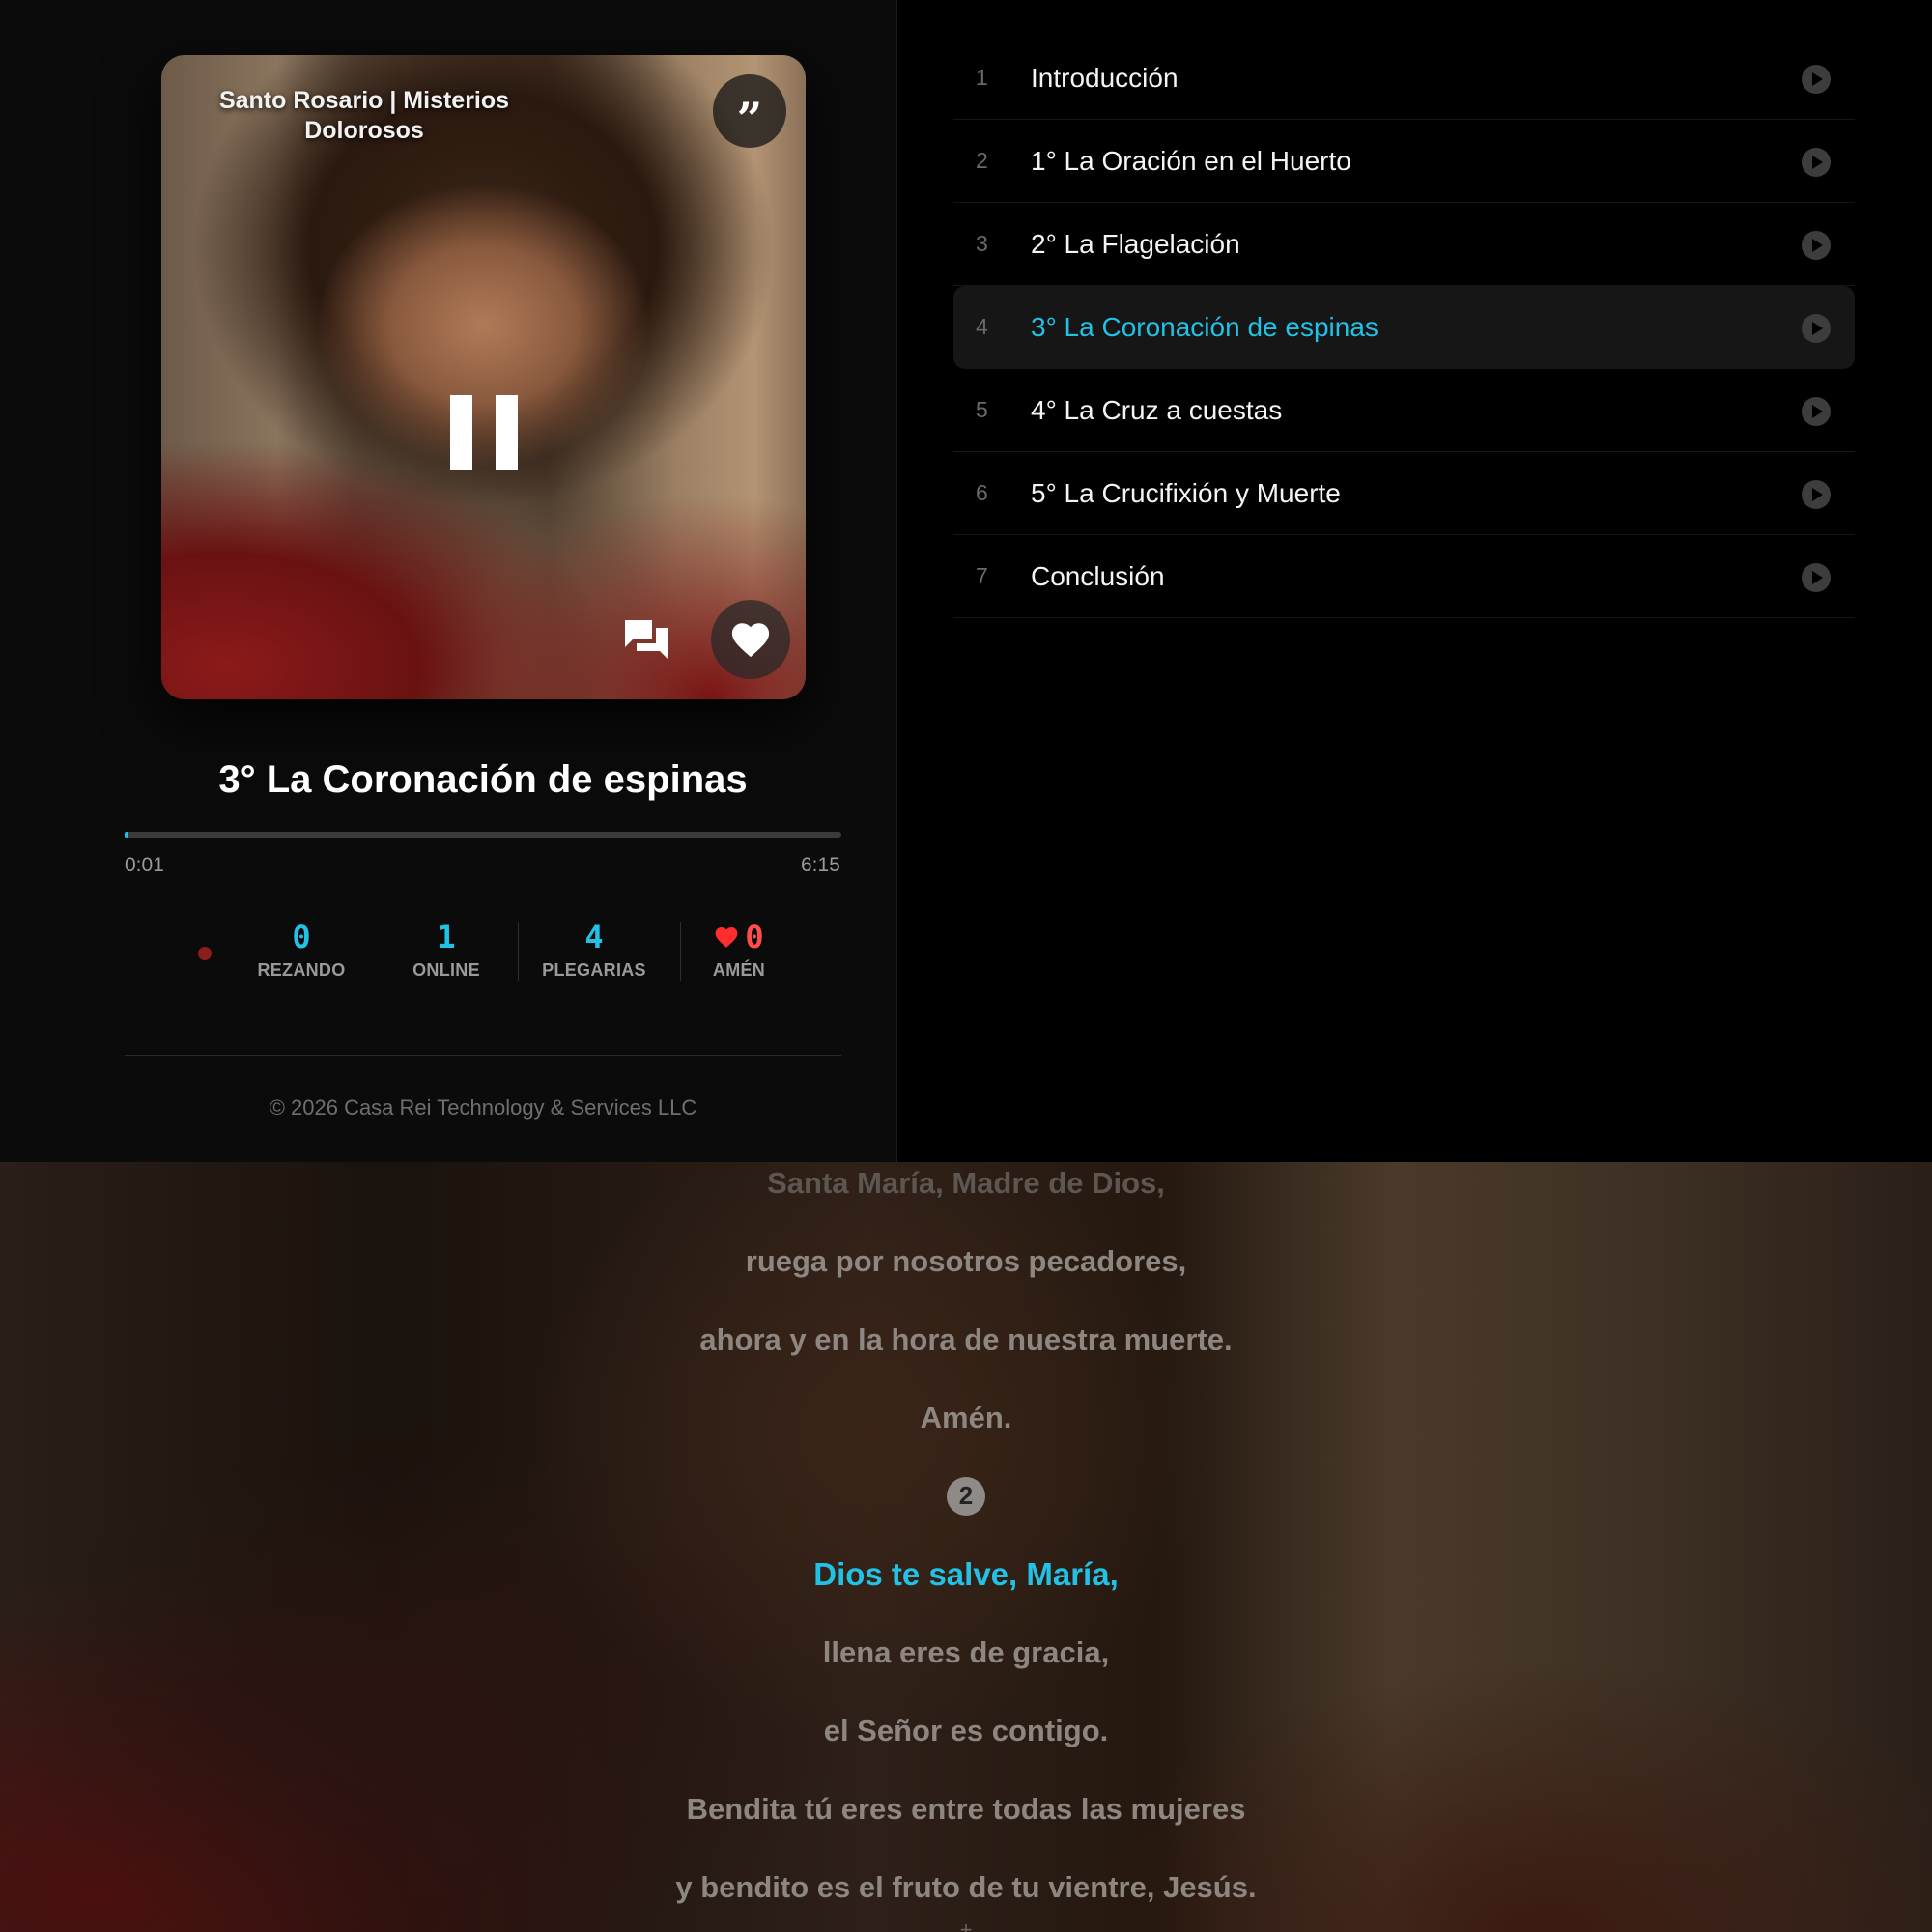  I want to click on lyric-line-current: Dios te salve, María,, so click(966, 1574).